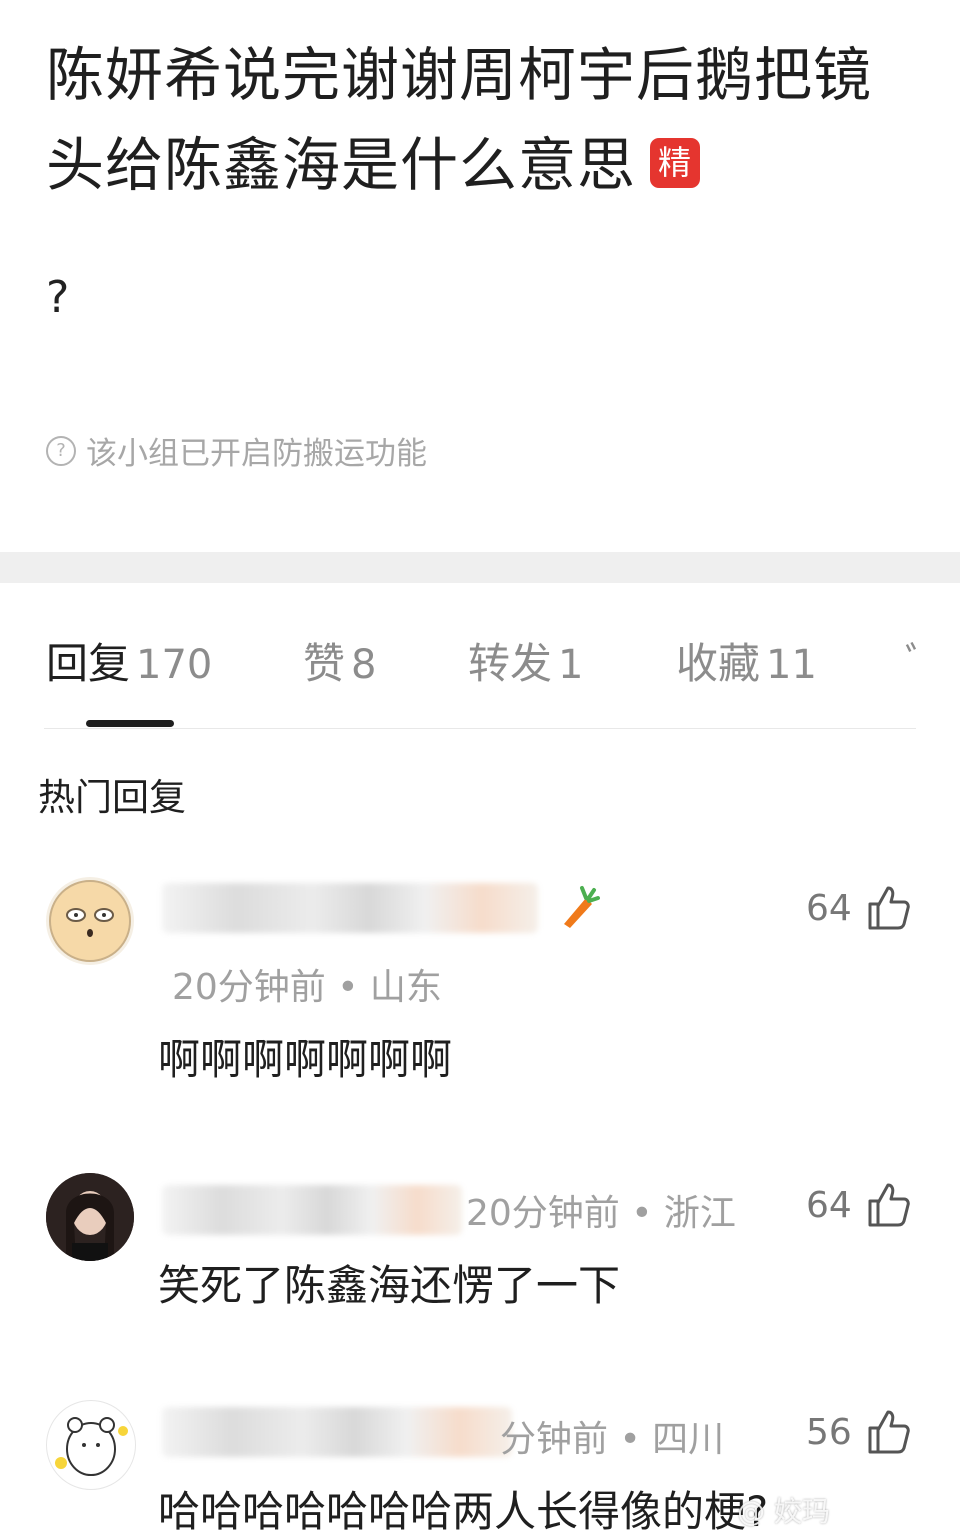  I want to click on tab-favorites: 收藏 11, so click(746, 660).